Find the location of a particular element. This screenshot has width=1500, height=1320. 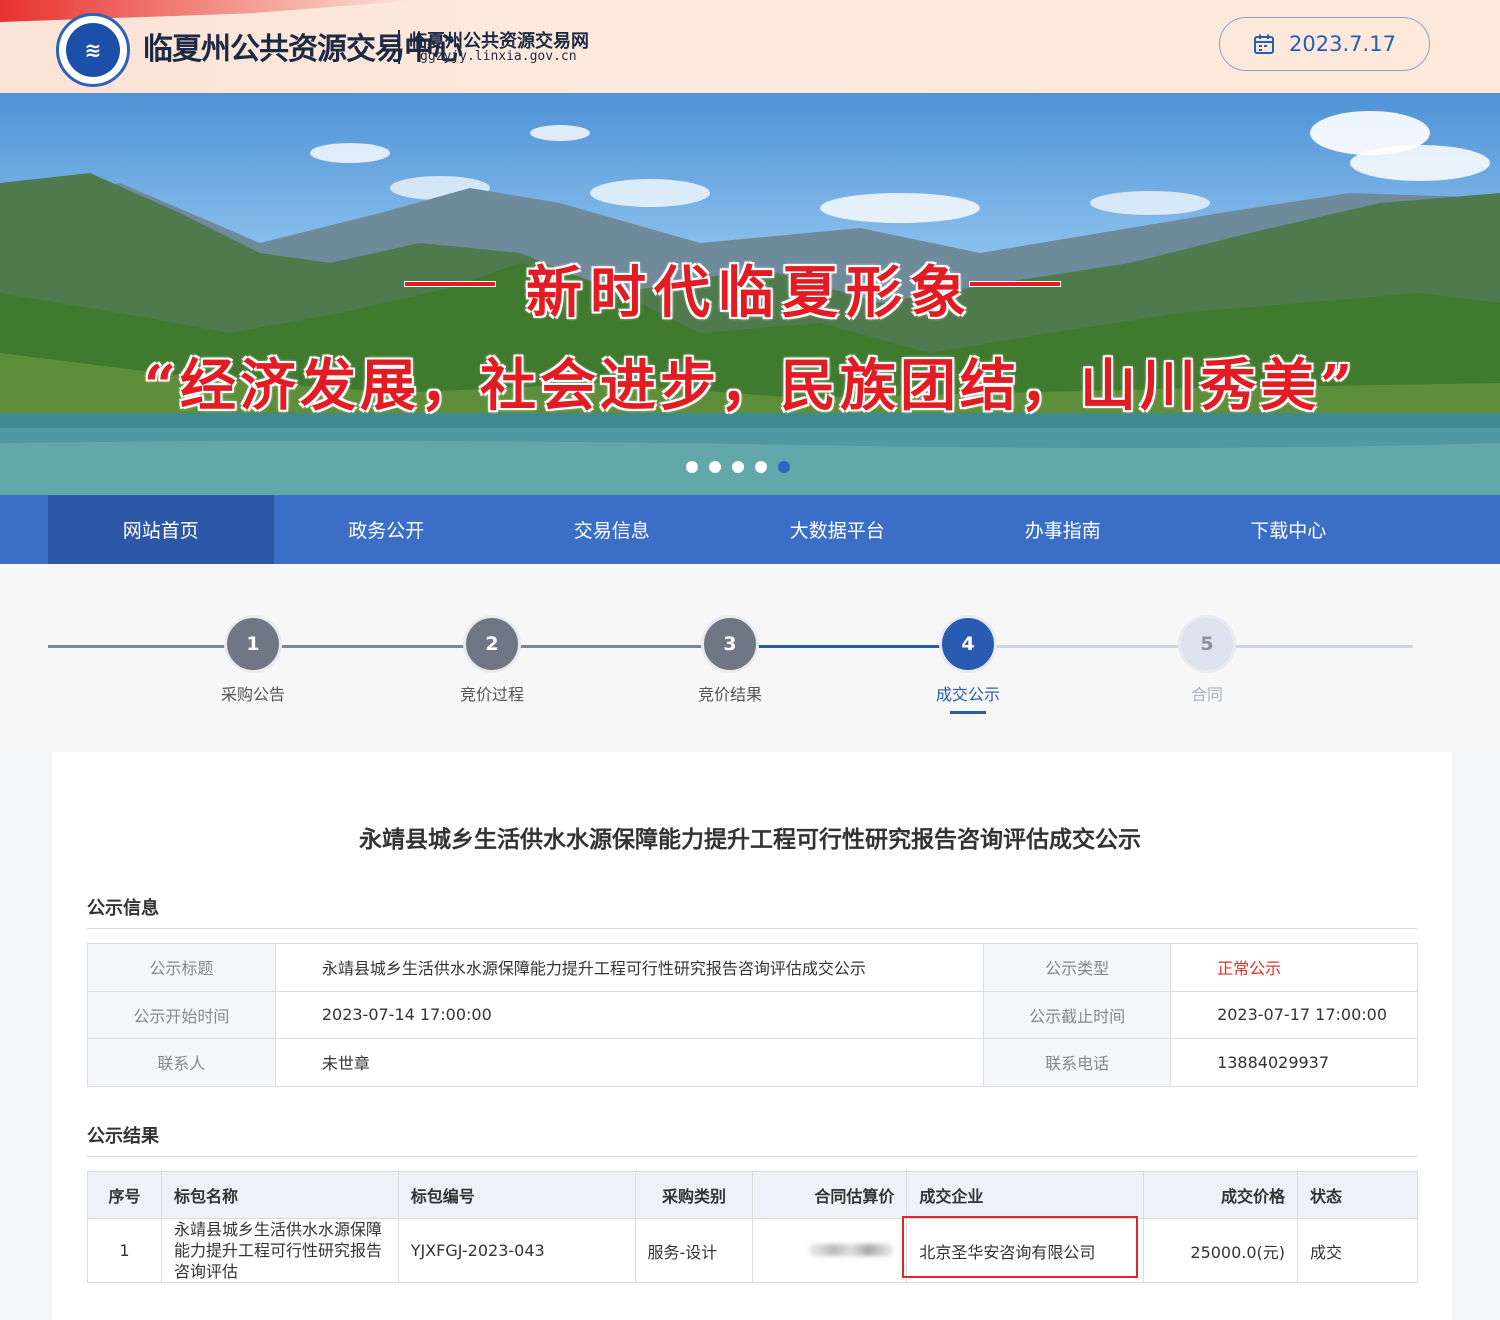

nav-item-guide: 办事指南 is located at coordinates (1063, 529).